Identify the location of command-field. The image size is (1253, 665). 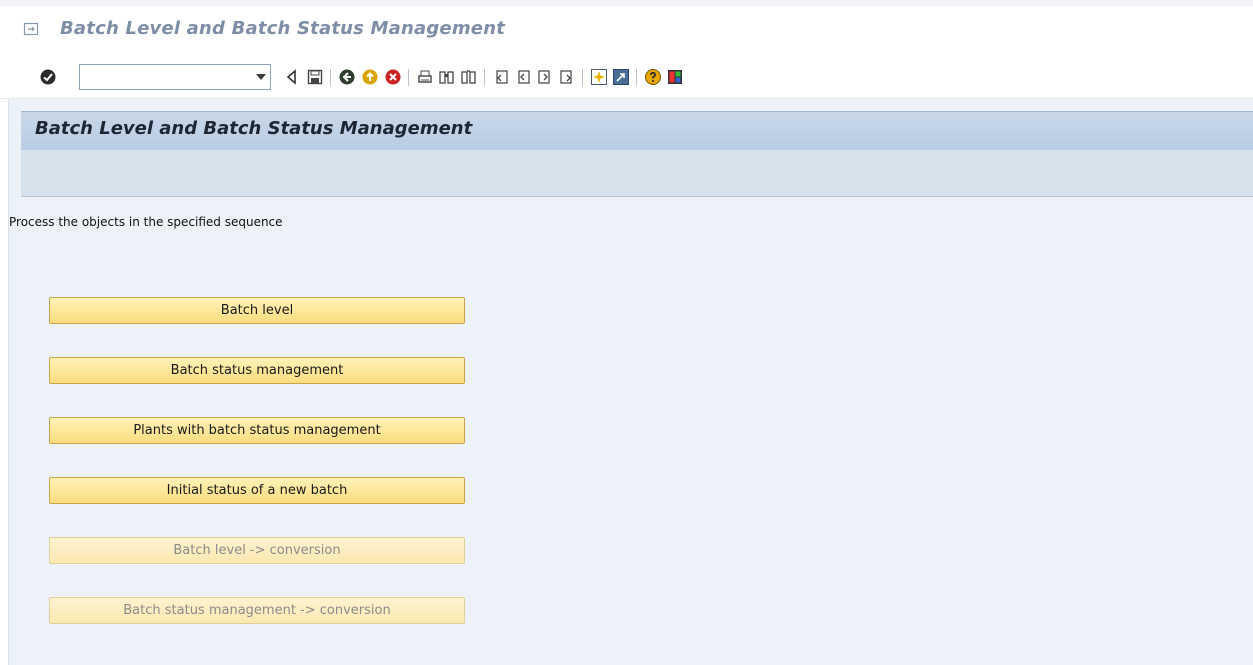
(175, 77).